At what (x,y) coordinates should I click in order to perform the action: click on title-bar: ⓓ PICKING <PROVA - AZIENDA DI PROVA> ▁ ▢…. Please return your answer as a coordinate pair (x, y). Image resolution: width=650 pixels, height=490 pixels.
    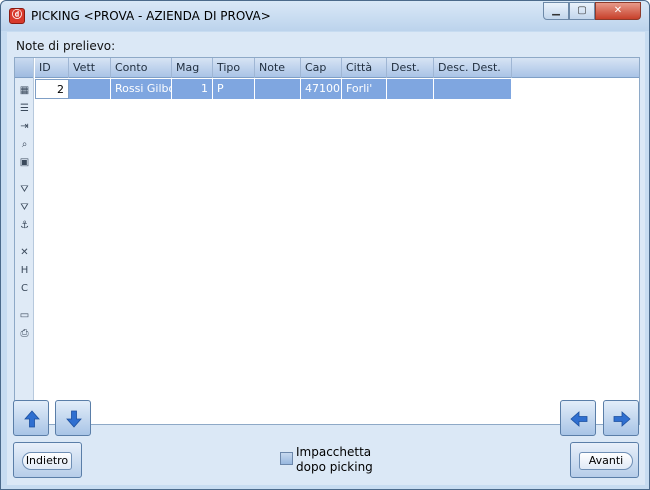
    Looking at the image, I should click on (325, 16).